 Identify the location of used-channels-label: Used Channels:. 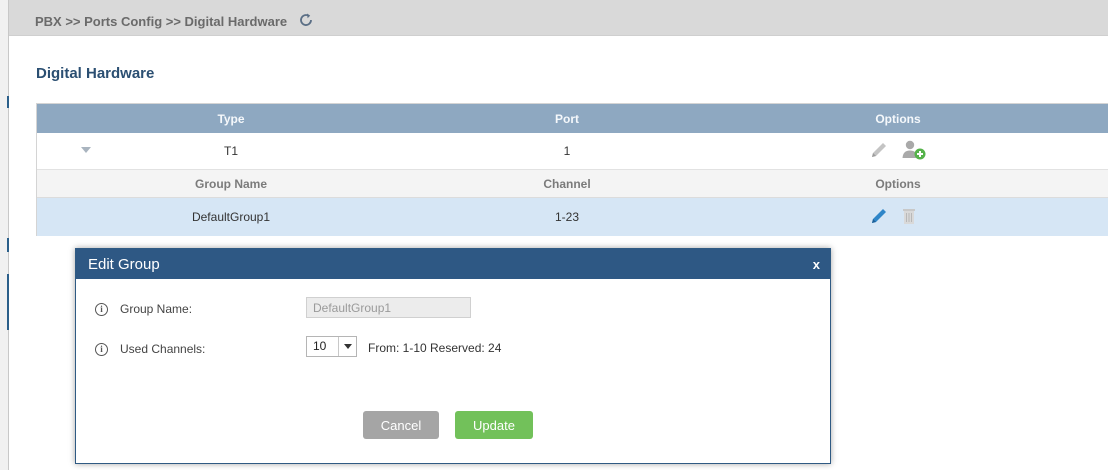
(163, 349).